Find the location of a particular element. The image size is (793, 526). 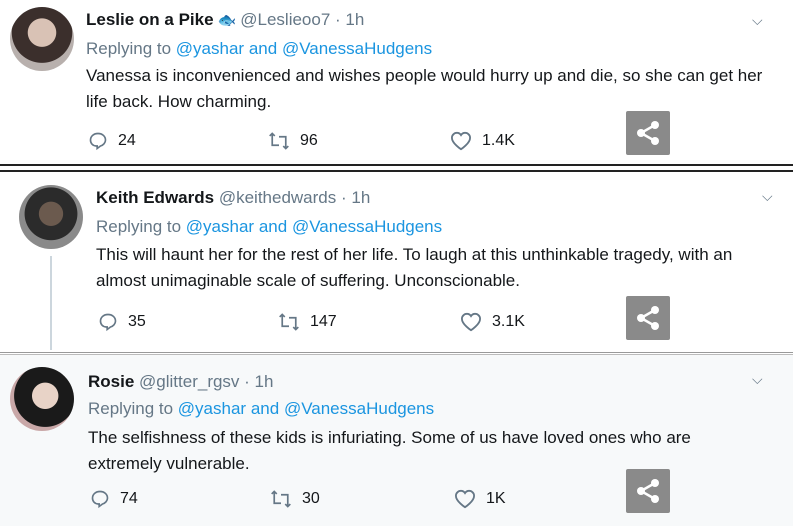

reply-button: 74 is located at coordinates (114, 499).